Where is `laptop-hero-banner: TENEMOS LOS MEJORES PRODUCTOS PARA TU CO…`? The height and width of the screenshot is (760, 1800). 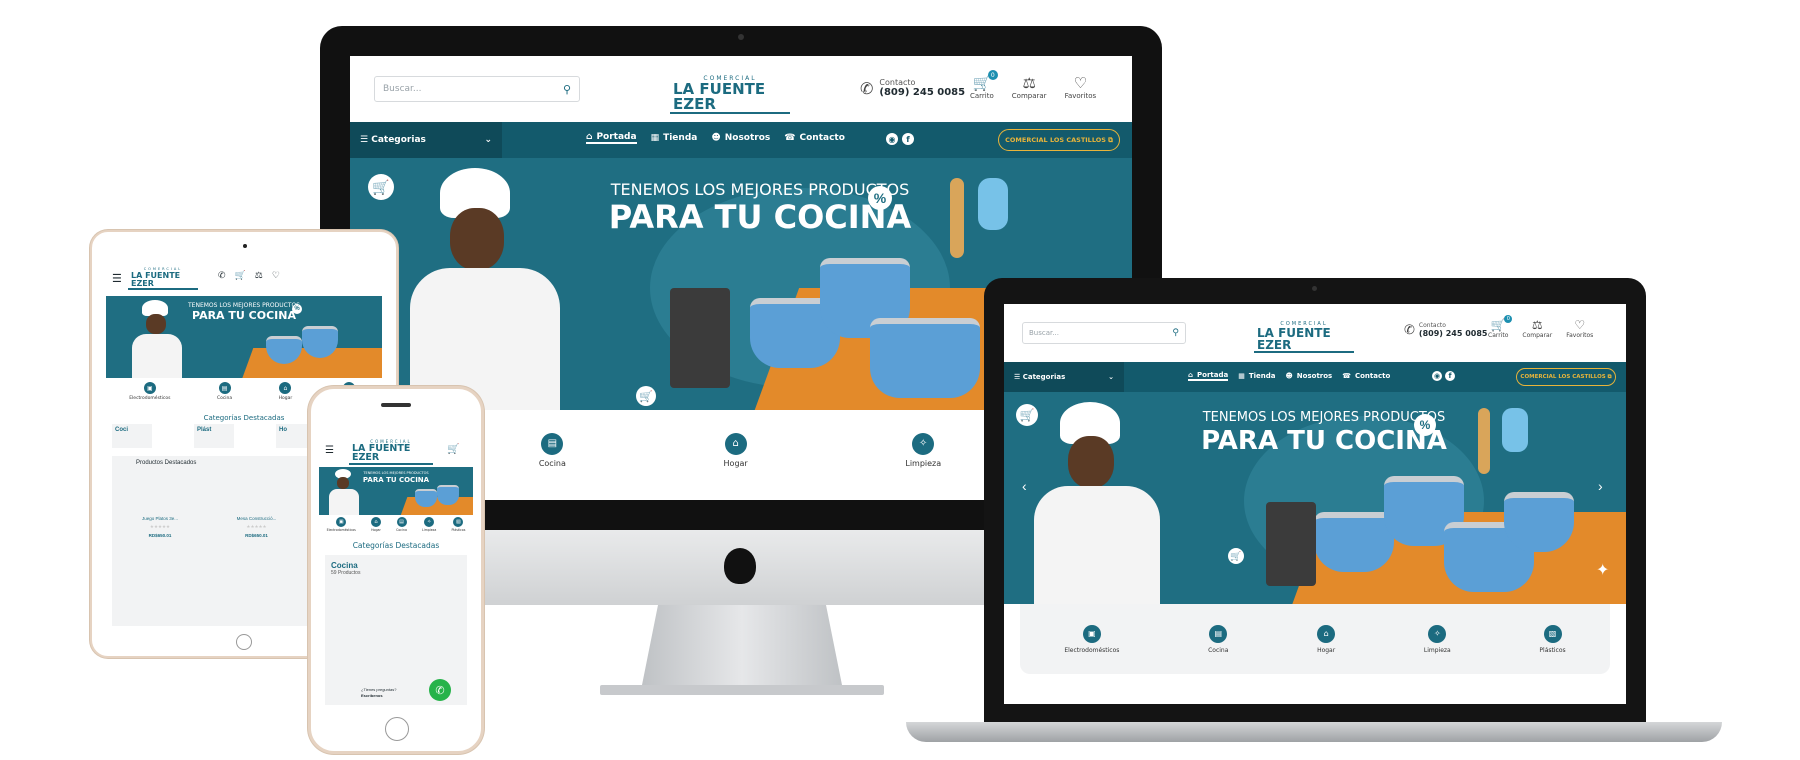 laptop-hero-banner: TENEMOS LOS MEJORES PRODUCTOS PARA TU CO… is located at coordinates (1315, 498).